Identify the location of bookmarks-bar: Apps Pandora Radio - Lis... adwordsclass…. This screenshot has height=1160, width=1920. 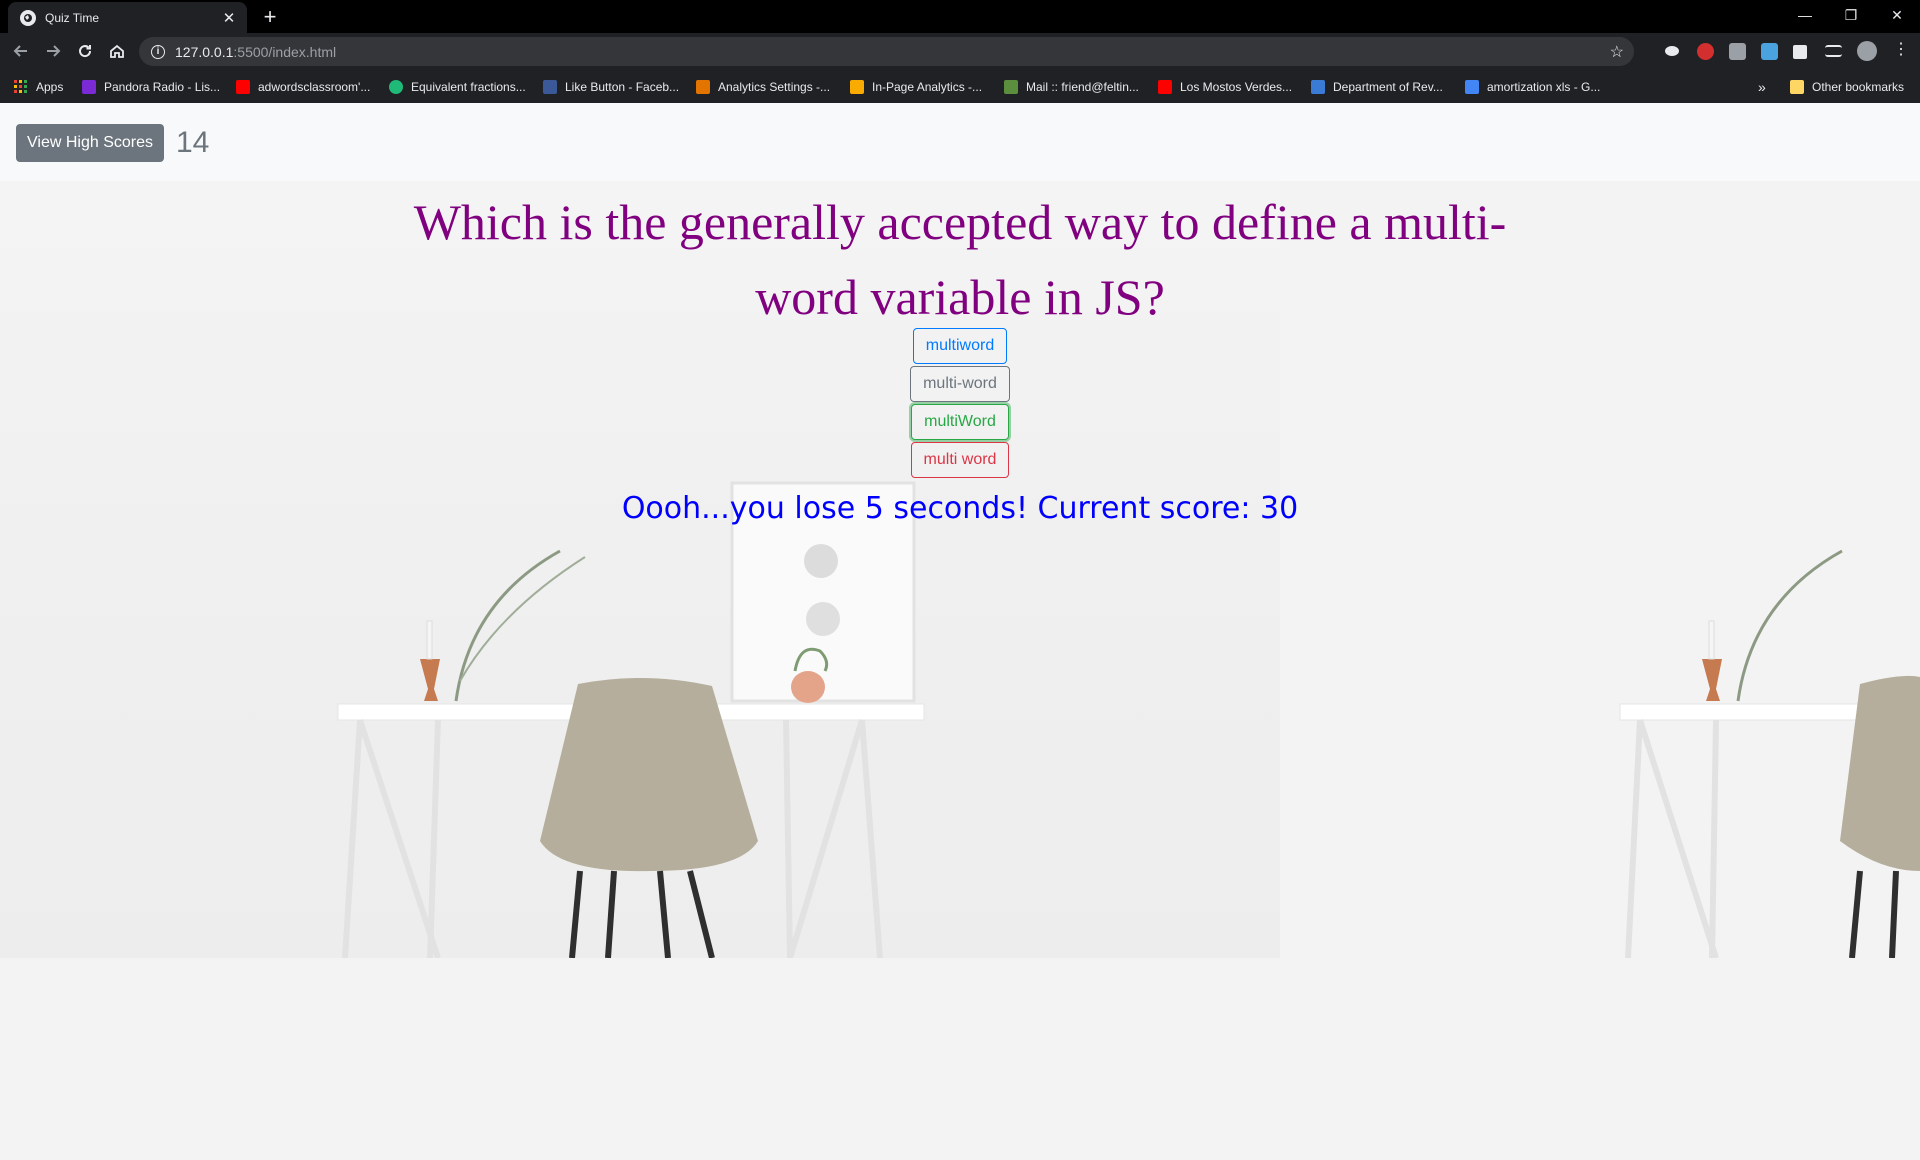
(960, 86).